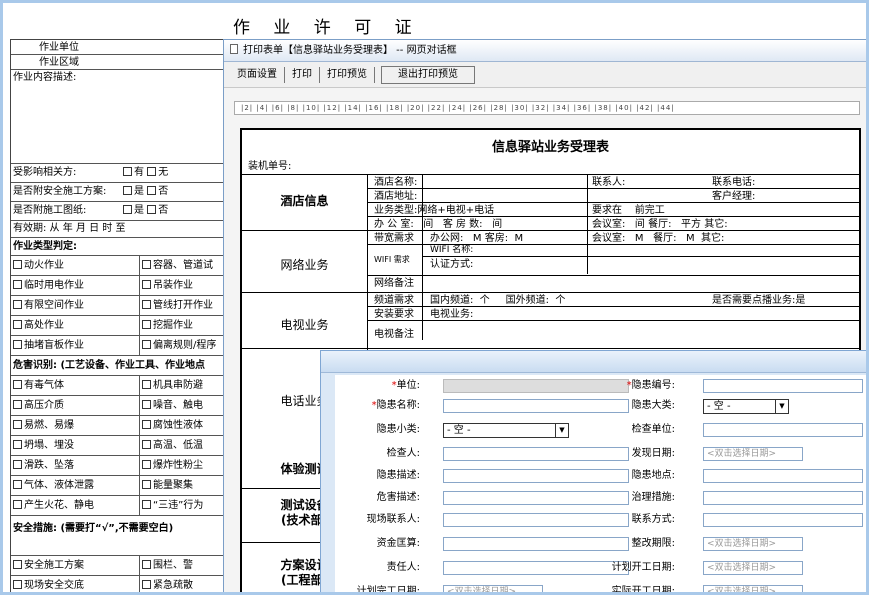 The height and width of the screenshot is (595, 869). What do you see at coordinates (75, 466) in the screenshot?
I see `checkbox-item: 滑跌、坠落` at bounding box center [75, 466].